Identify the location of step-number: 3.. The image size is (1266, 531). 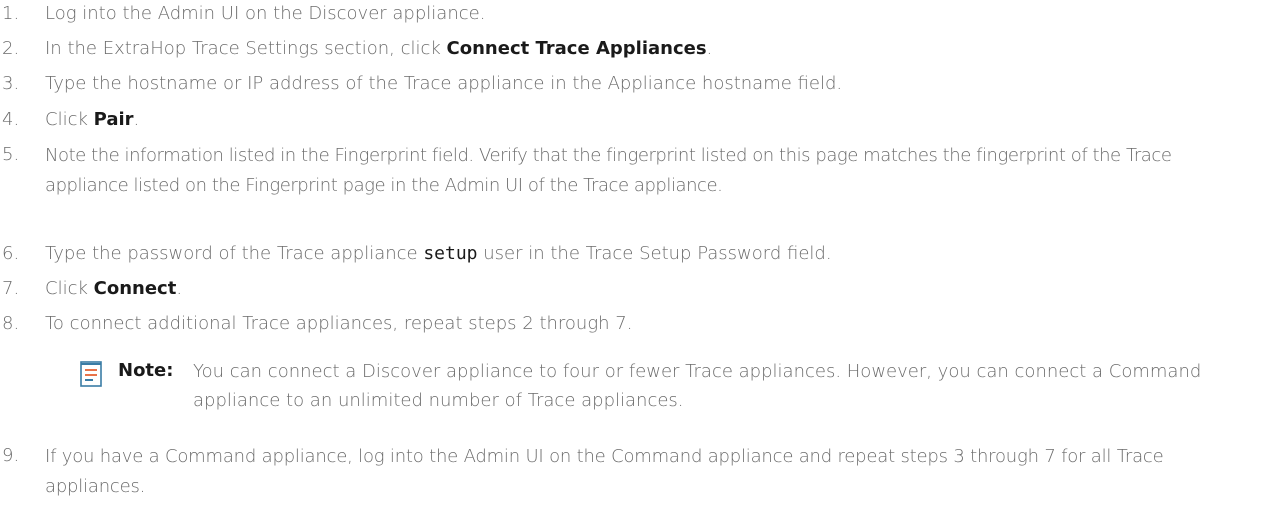
(11, 83).